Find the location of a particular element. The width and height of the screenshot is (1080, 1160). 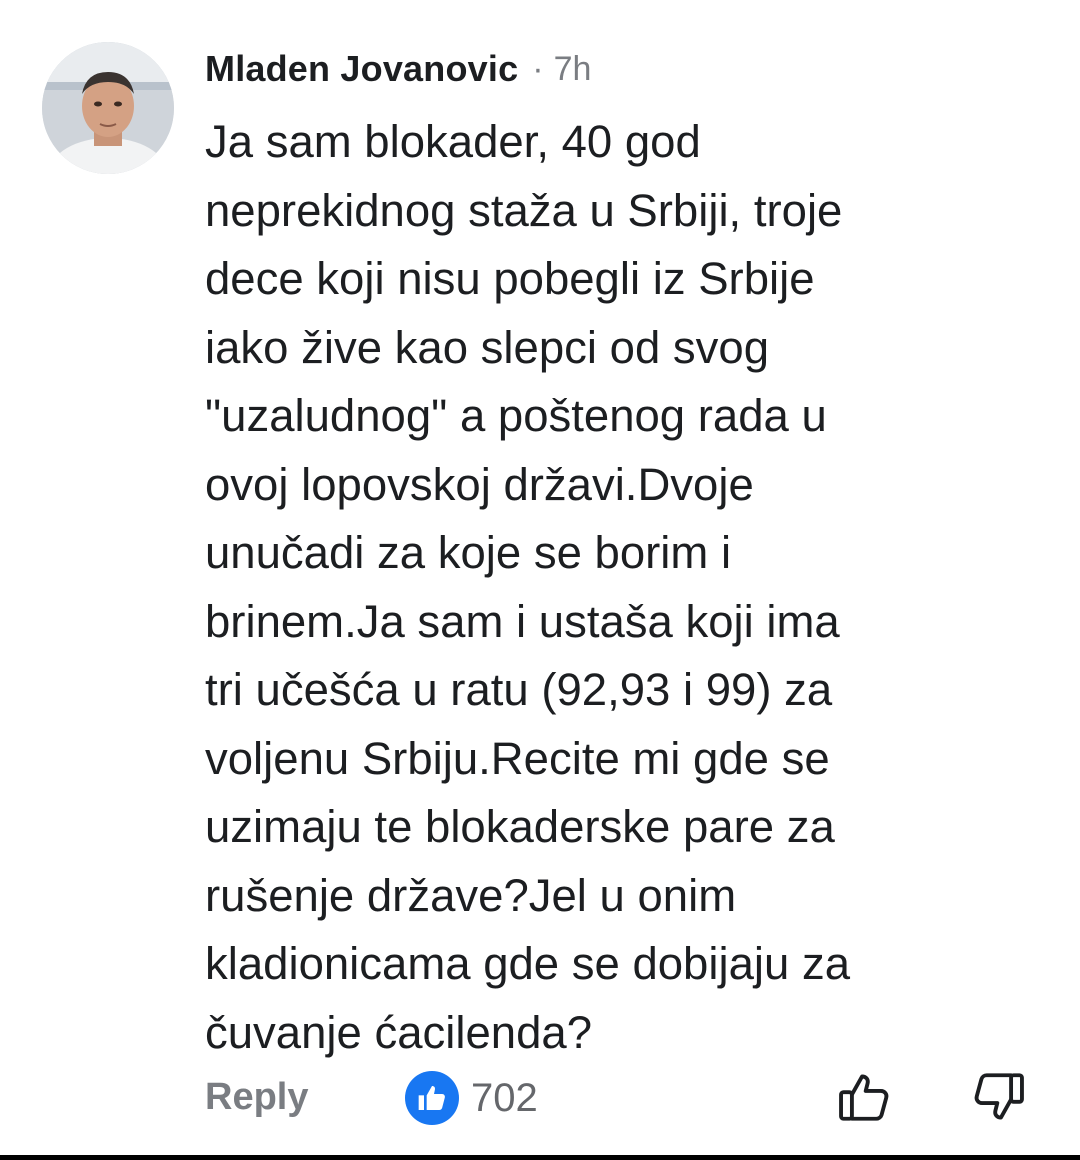

thumbs-down-outline-icon is located at coordinates (999, 1097).